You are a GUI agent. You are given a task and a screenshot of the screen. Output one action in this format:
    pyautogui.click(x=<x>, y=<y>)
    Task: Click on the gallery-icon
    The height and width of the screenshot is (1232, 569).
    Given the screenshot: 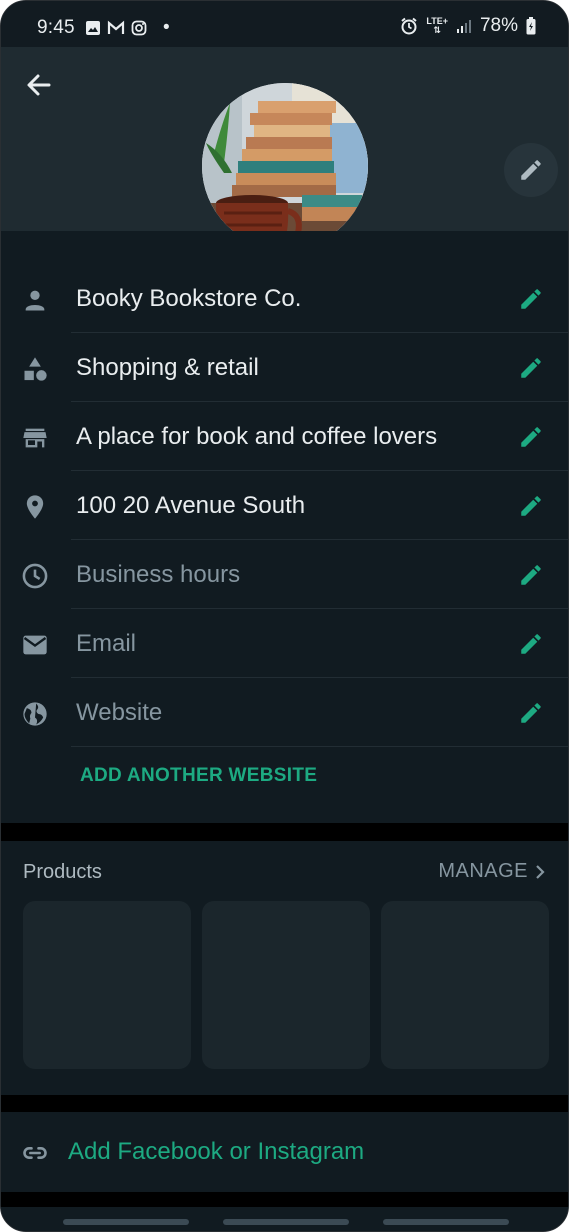 What is the action you would take?
    pyautogui.click(x=93, y=28)
    